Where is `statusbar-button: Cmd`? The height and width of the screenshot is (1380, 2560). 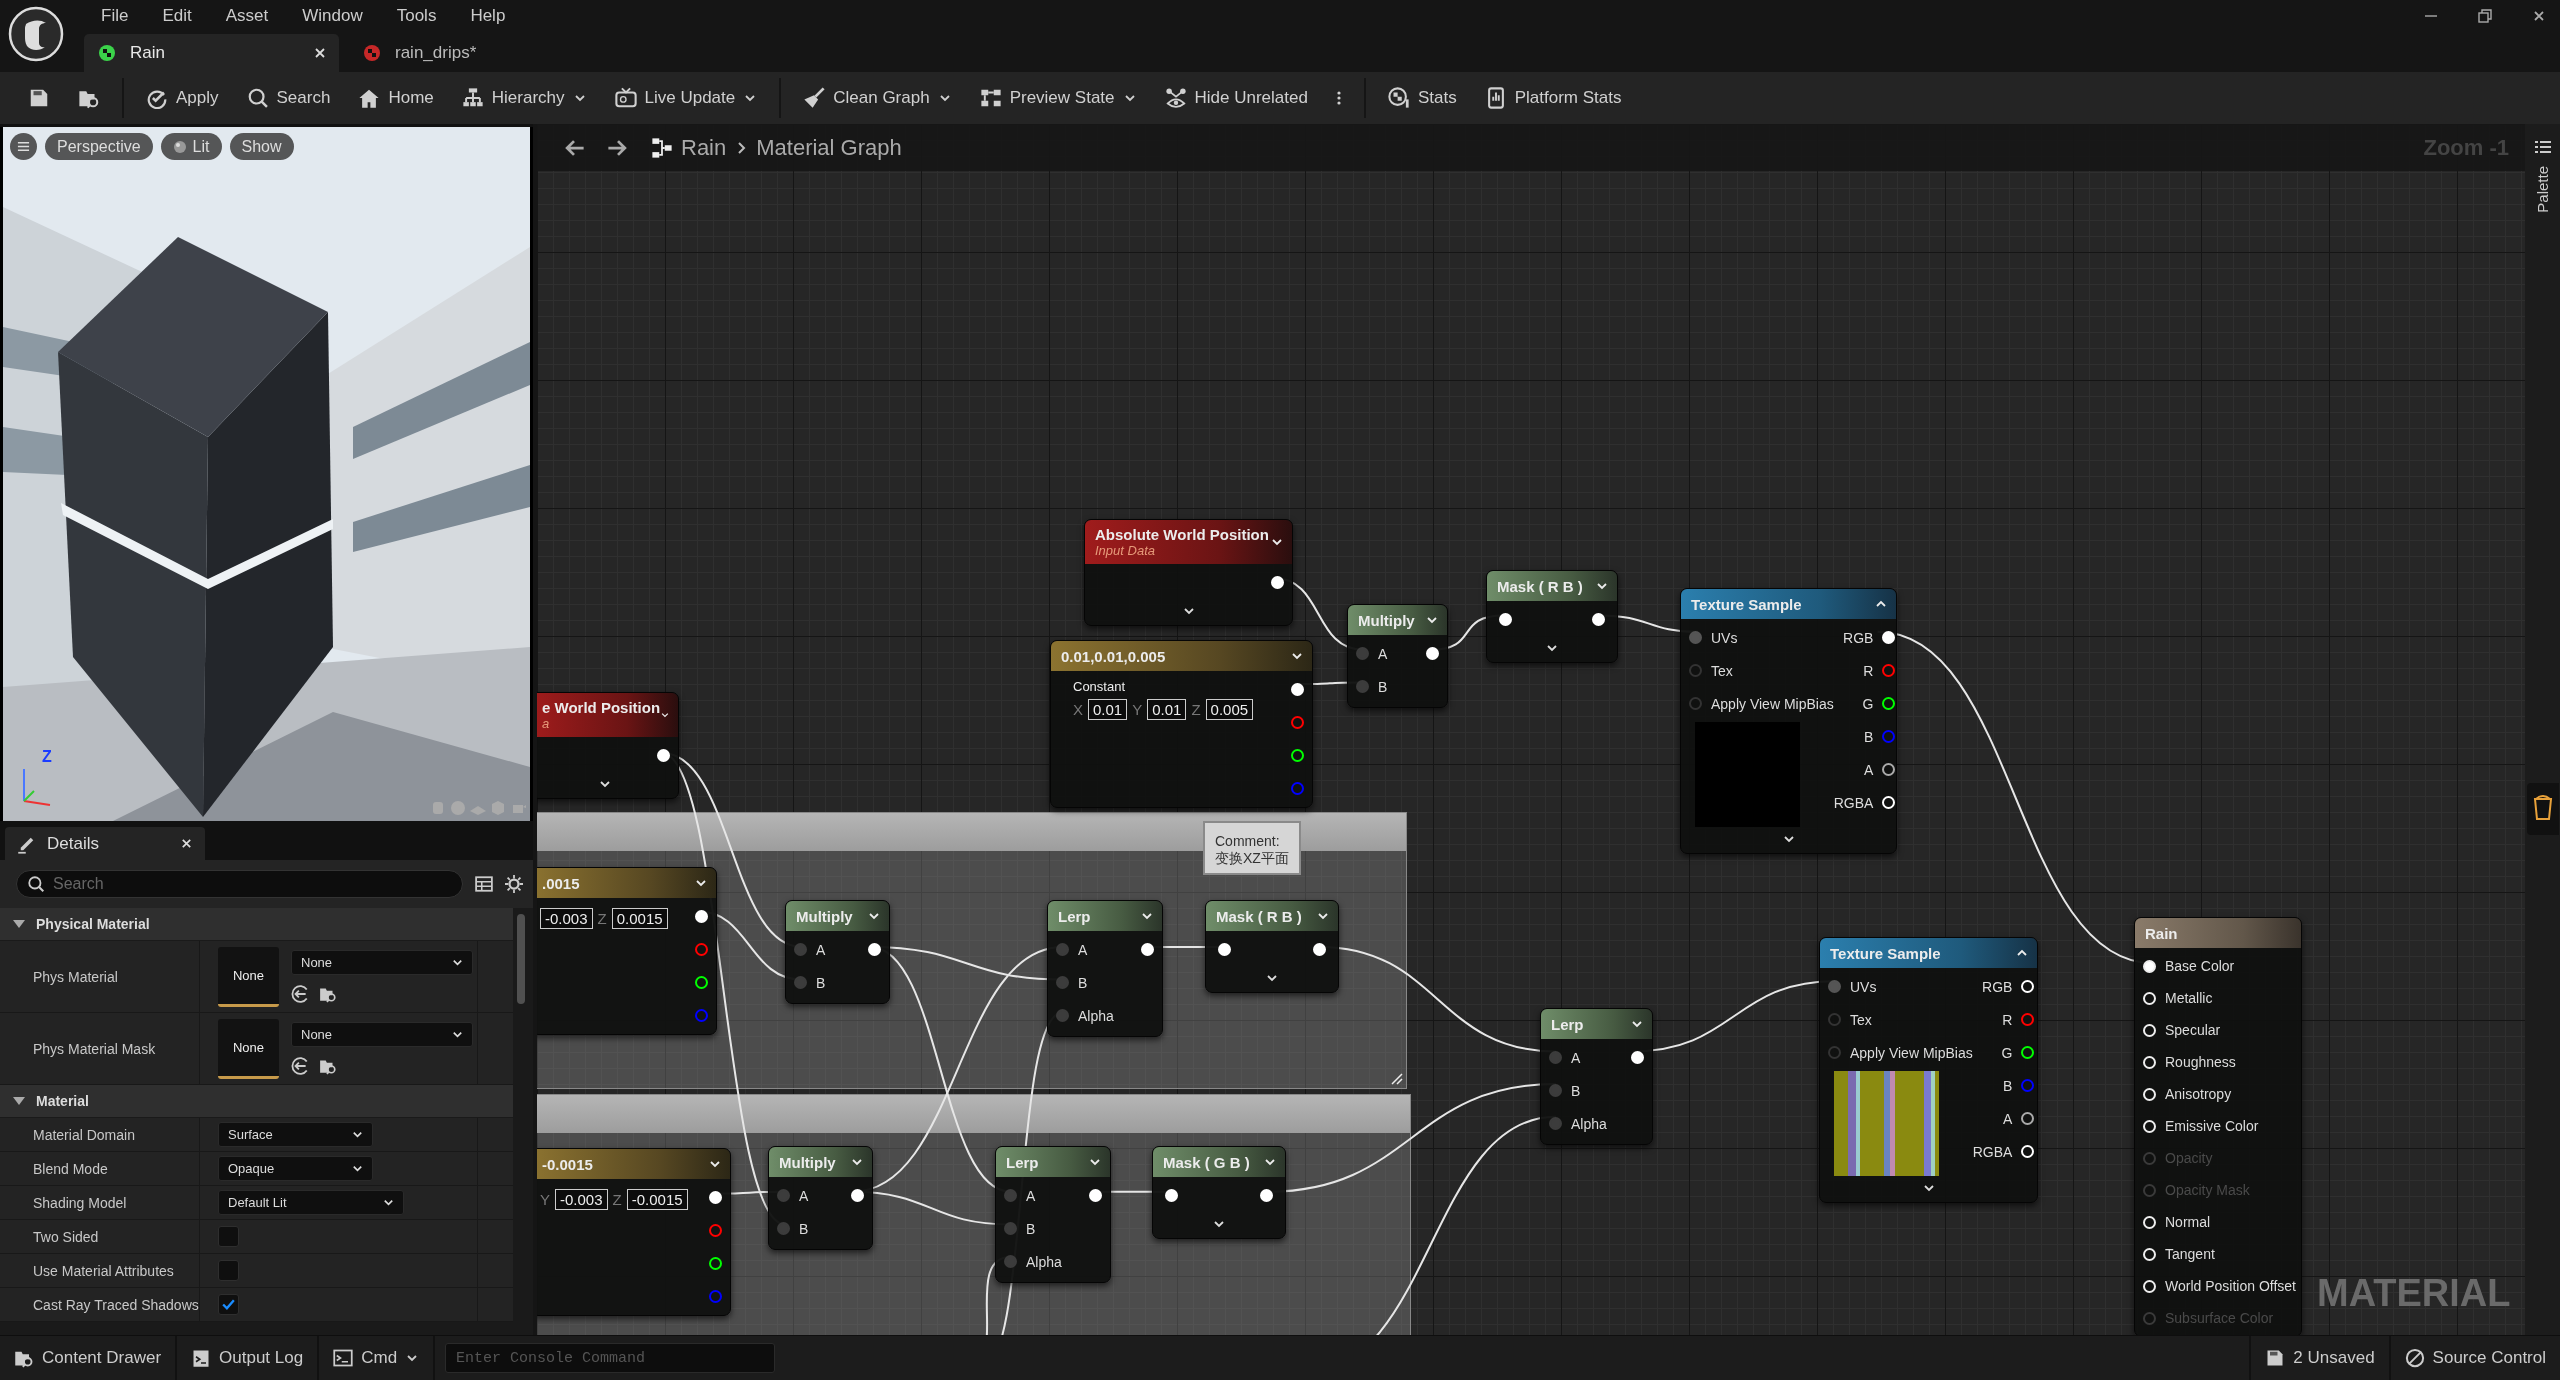 statusbar-button: Cmd is located at coordinates (377, 1358).